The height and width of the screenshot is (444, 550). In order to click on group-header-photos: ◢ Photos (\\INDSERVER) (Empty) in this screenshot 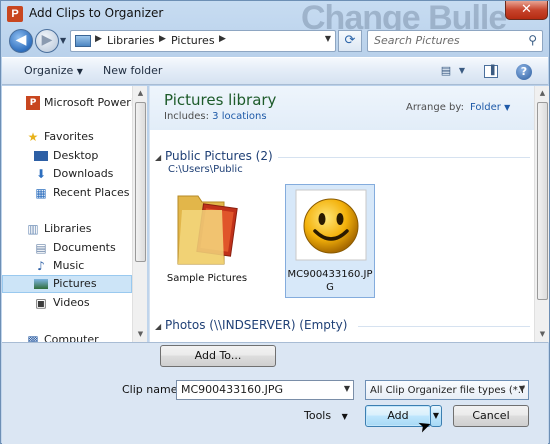, I will do `click(251, 325)`.